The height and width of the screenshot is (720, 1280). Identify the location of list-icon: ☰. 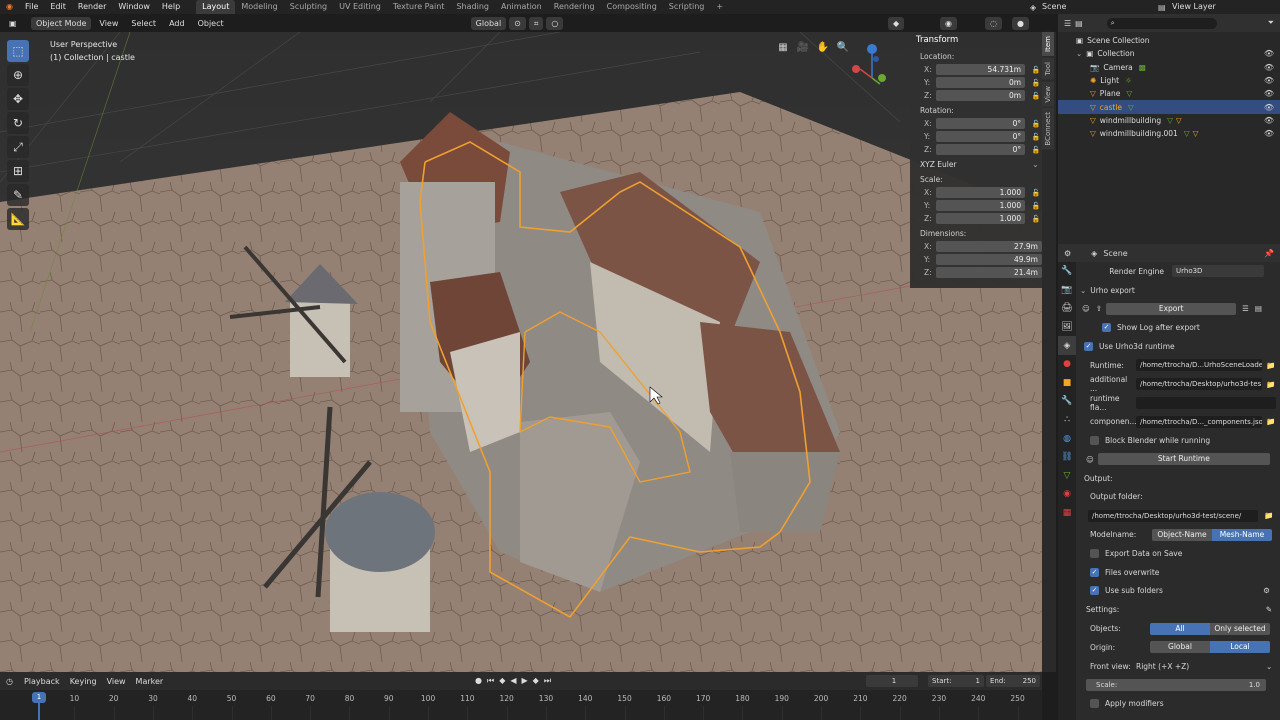
(1245, 308).